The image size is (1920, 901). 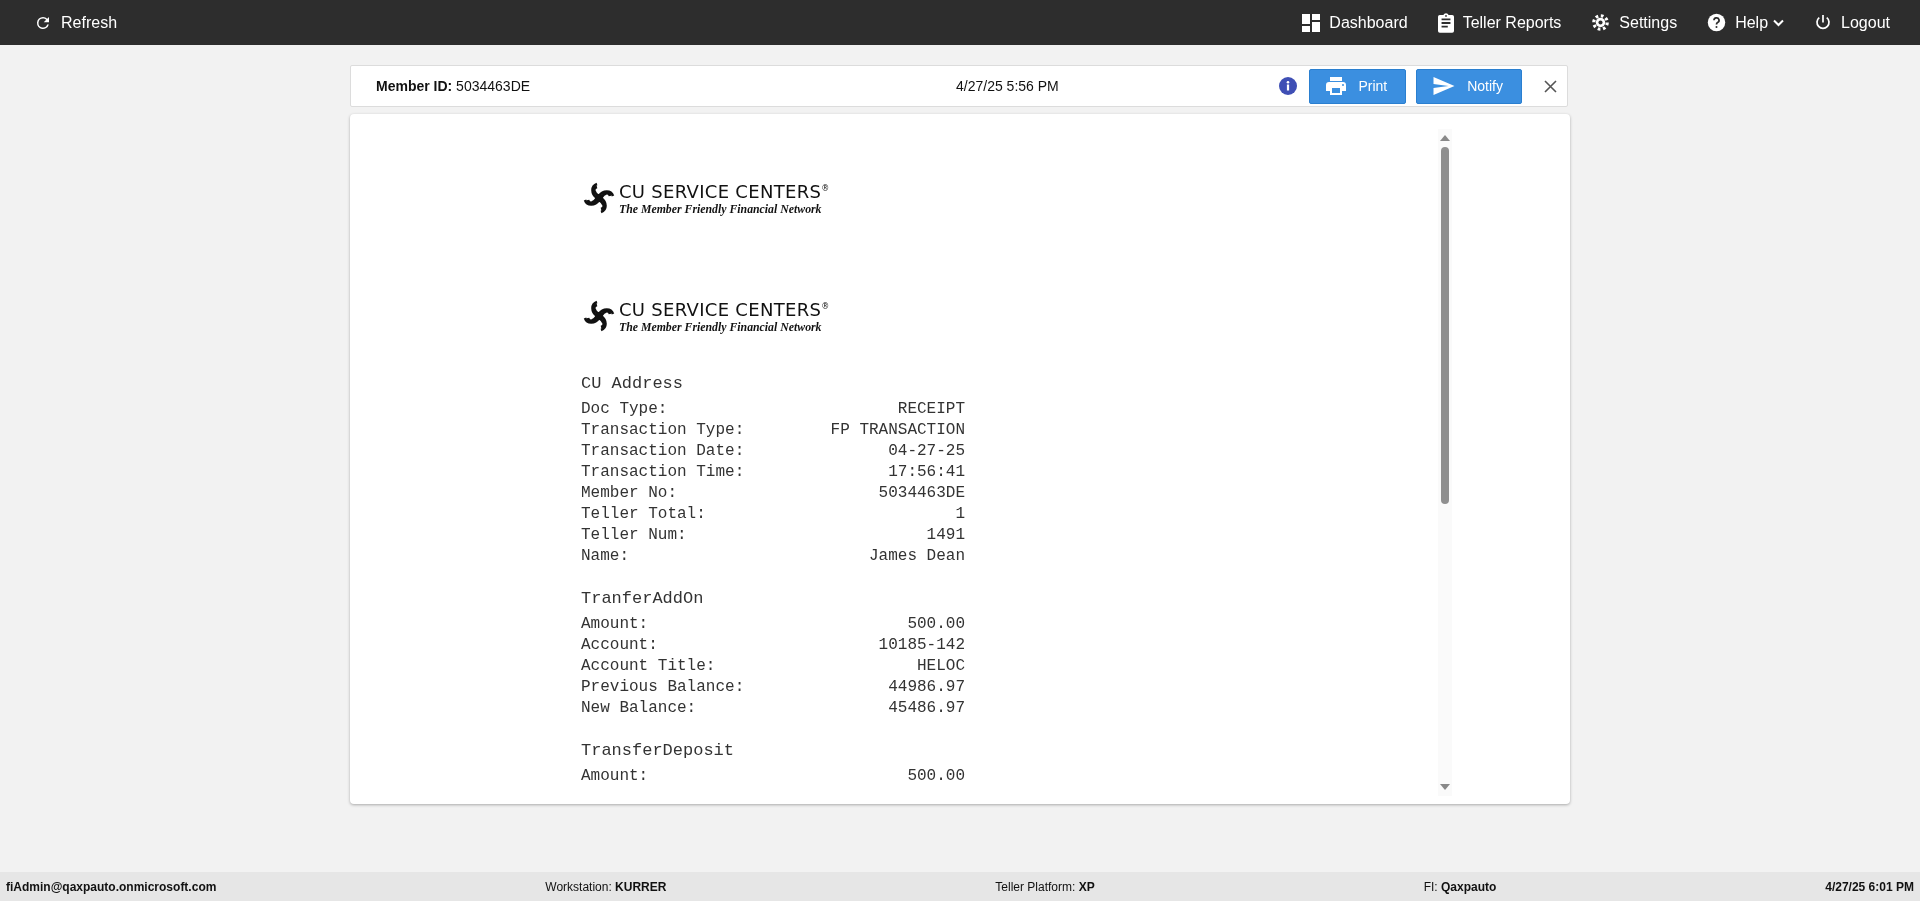 I want to click on receipt-value: 5034463DE, so click(x=921, y=493).